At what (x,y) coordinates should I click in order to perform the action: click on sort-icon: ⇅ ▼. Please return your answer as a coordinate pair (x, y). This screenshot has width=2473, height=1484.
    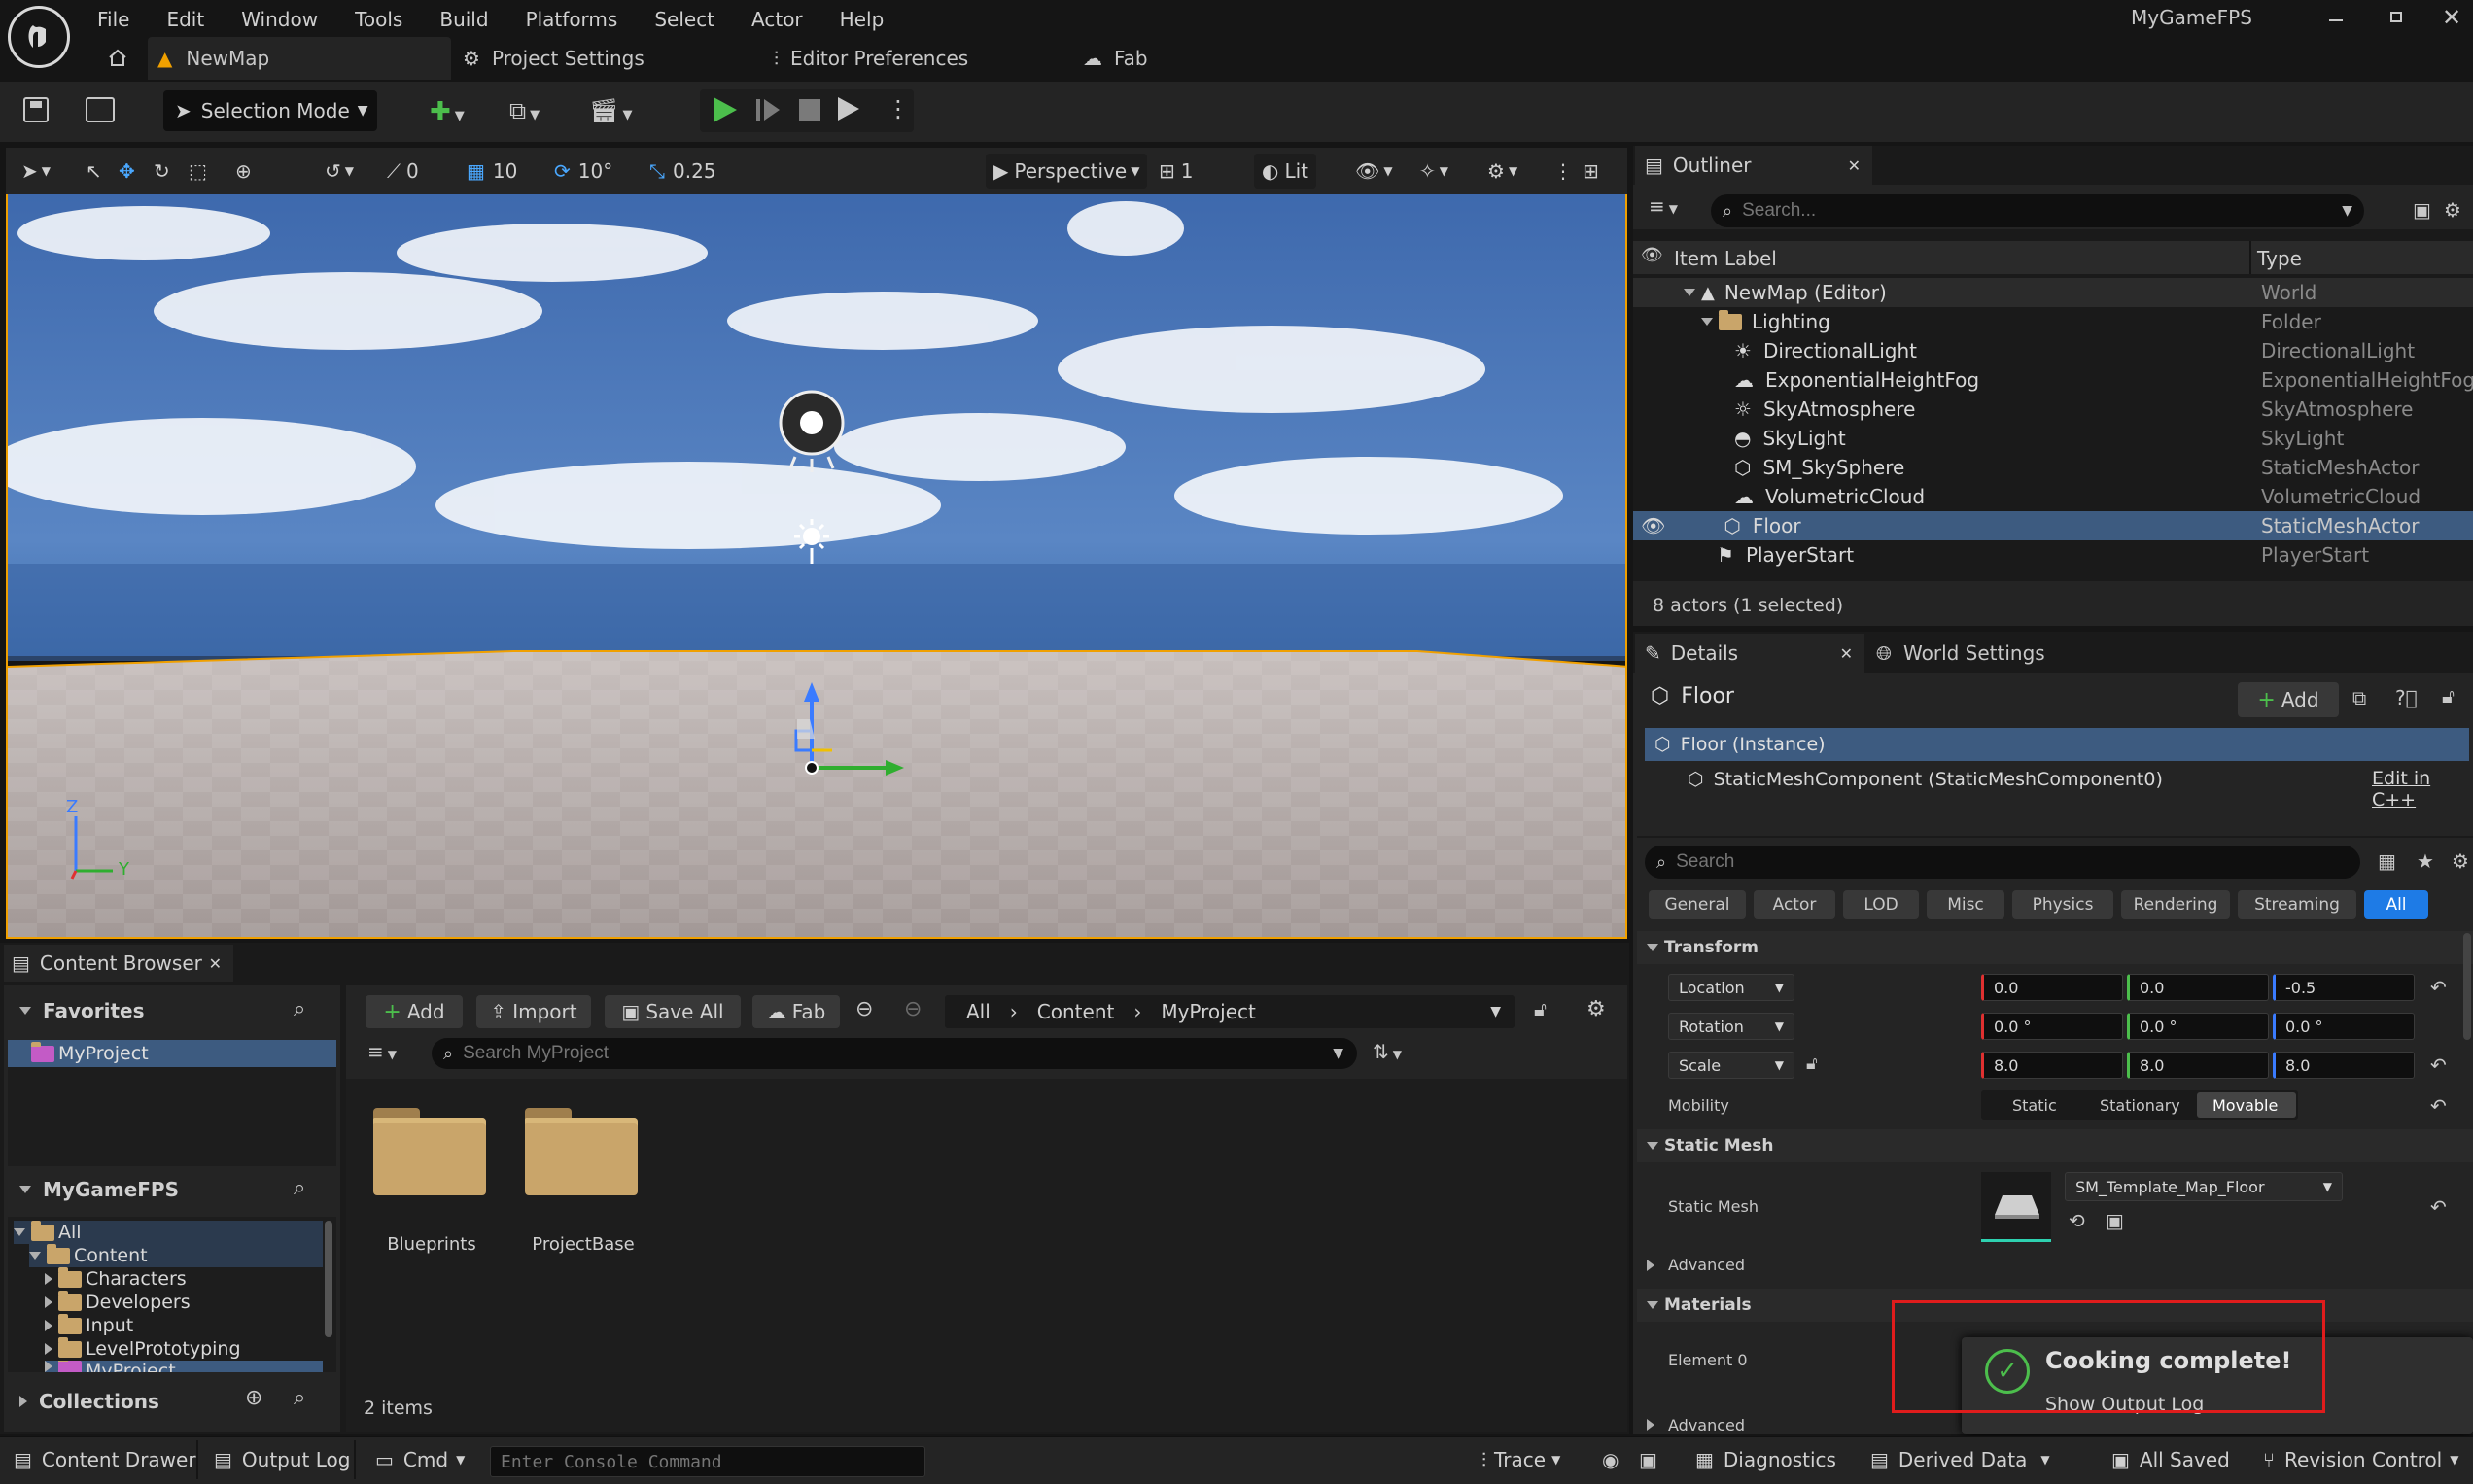
    Looking at the image, I should click on (1388, 1051).